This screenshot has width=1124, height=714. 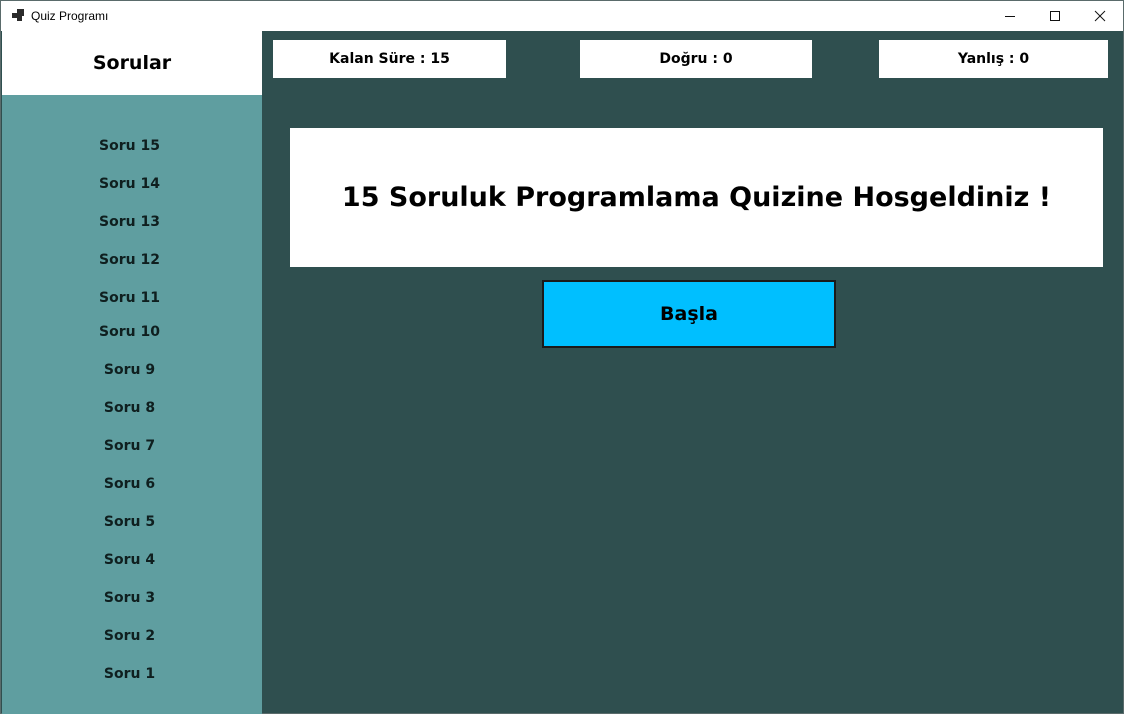 What do you see at coordinates (129, 298) in the screenshot?
I see `question-item-11: Soru 11` at bounding box center [129, 298].